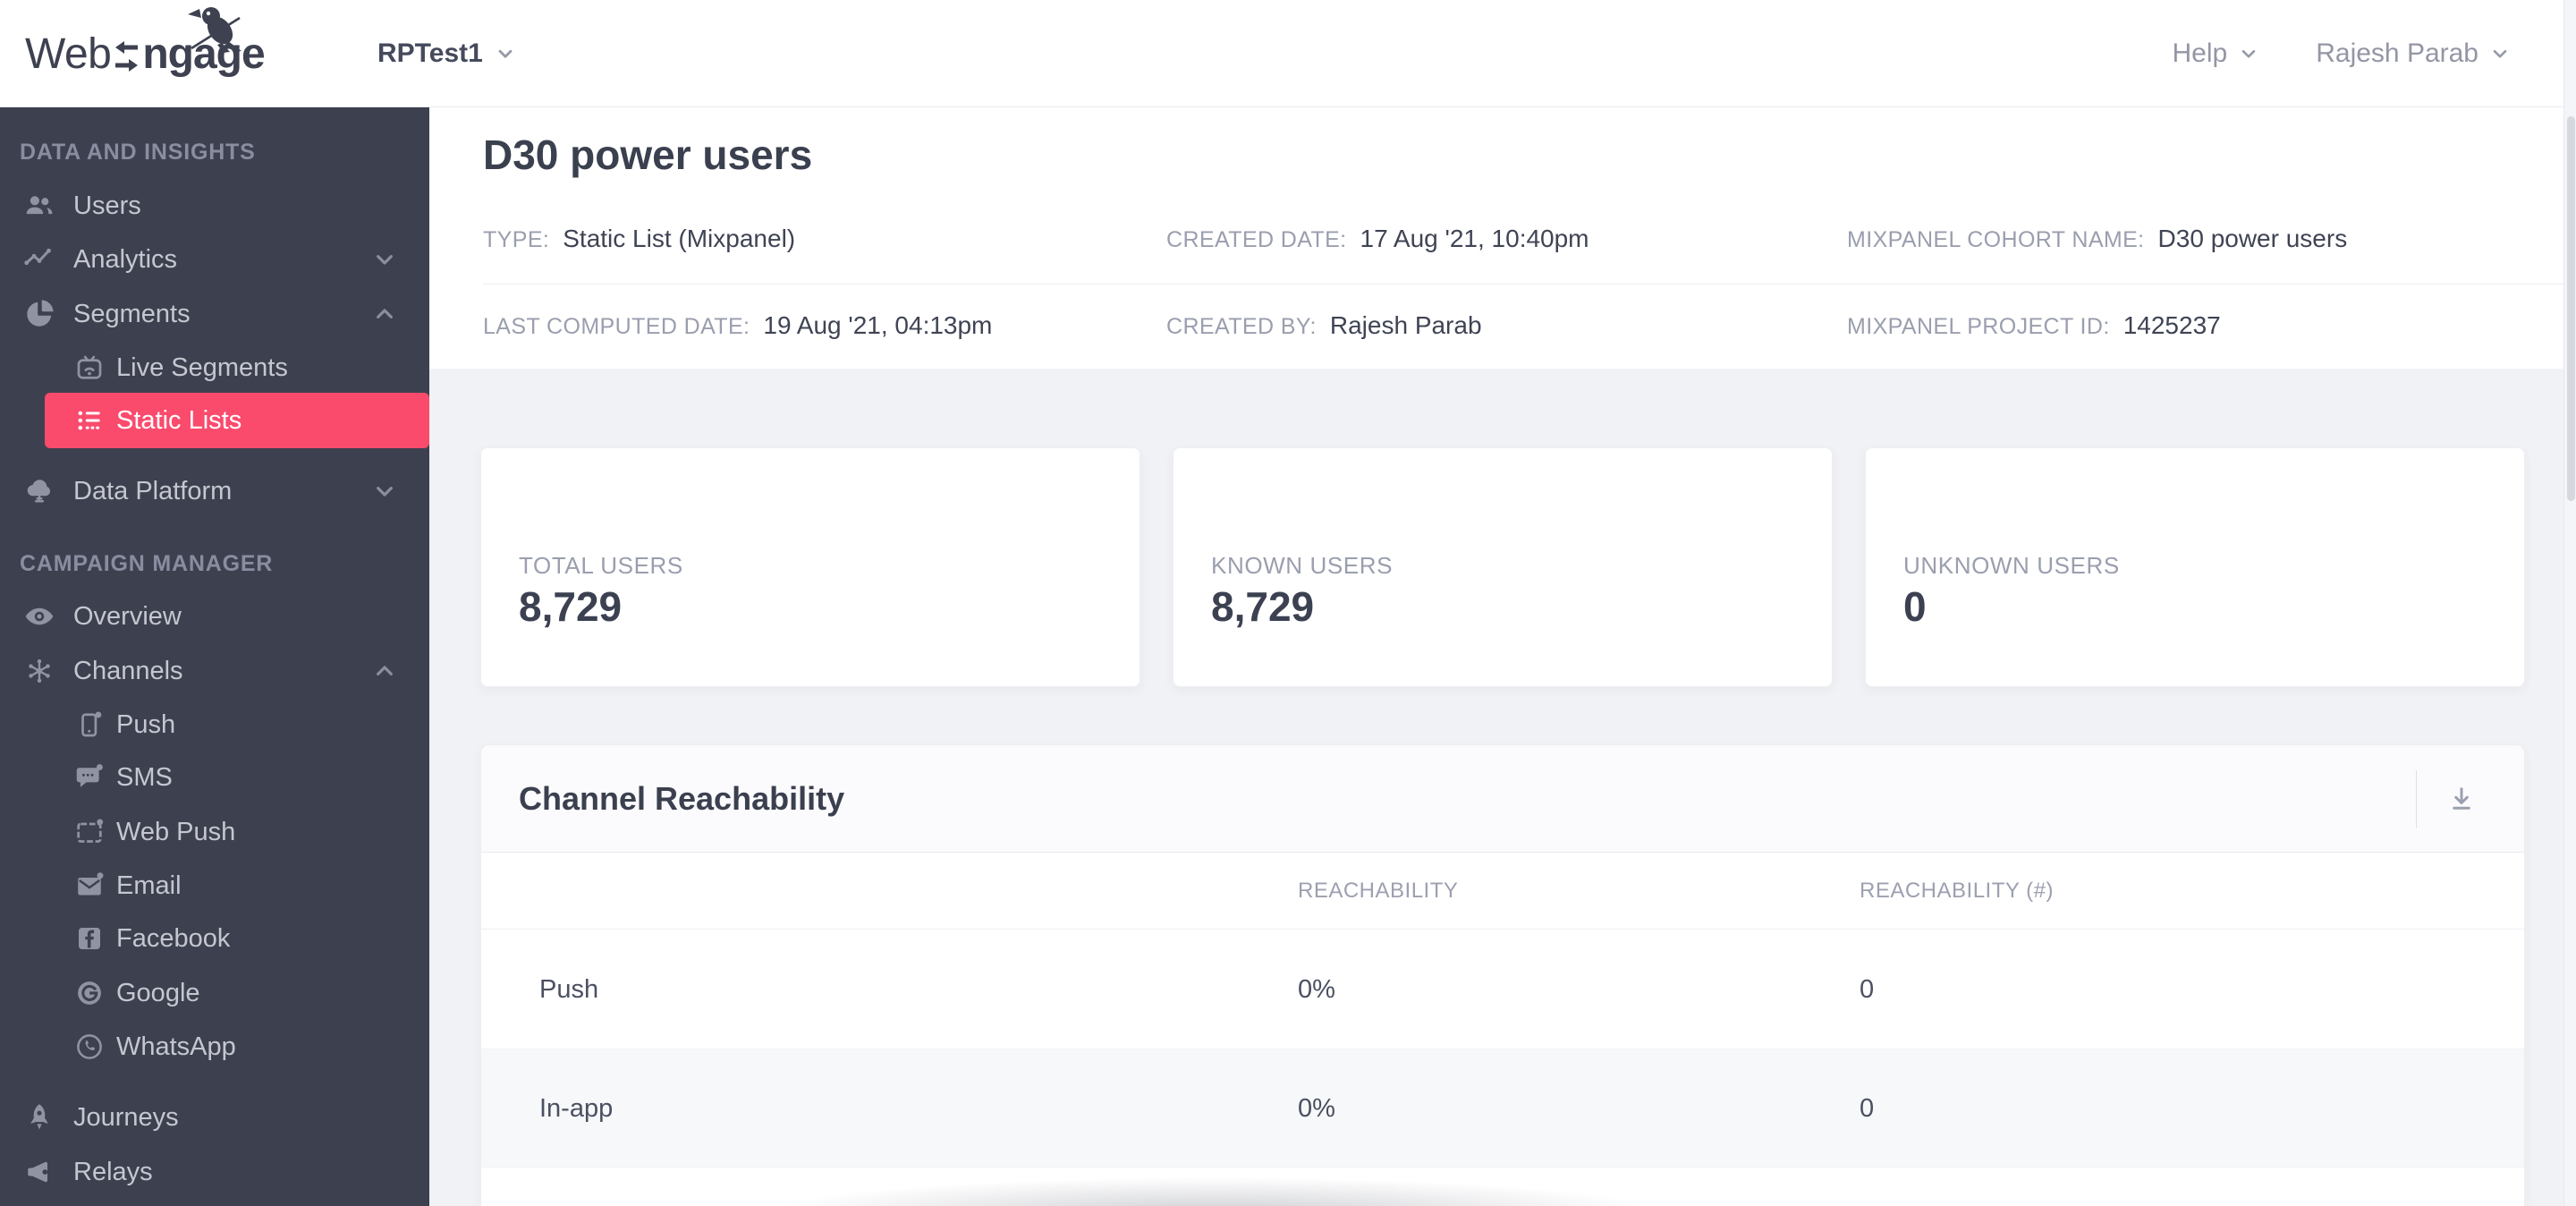  I want to click on google-icon, so click(89, 993).